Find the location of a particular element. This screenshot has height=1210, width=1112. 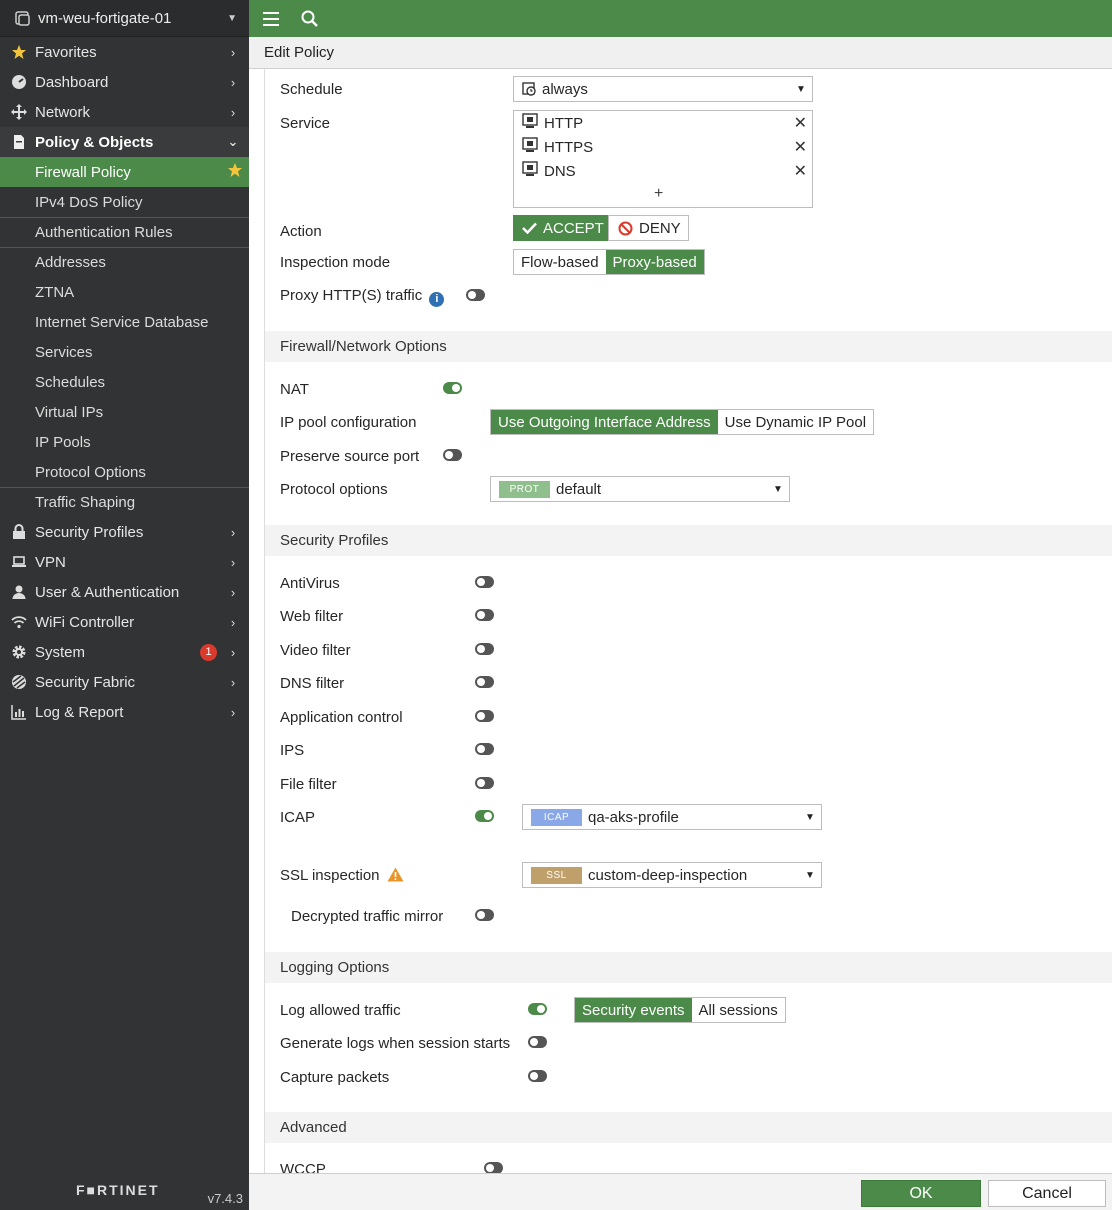

nav-policy-objects: Policy & Objects ⌄ is located at coordinates (124, 142).